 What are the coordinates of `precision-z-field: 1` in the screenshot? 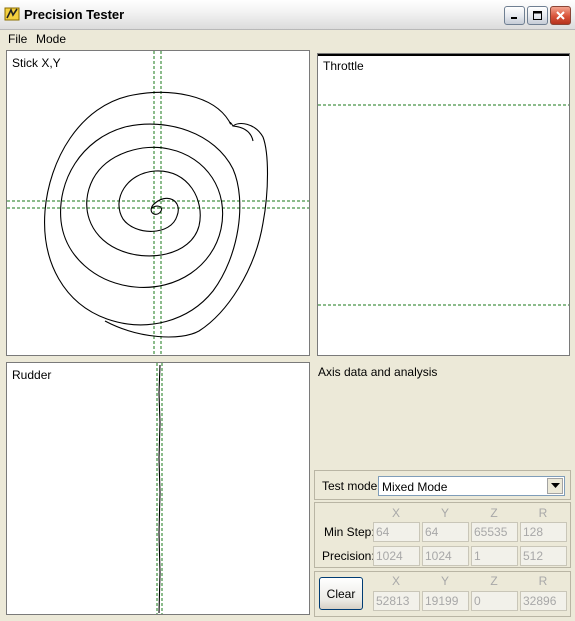 It's located at (494, 556).